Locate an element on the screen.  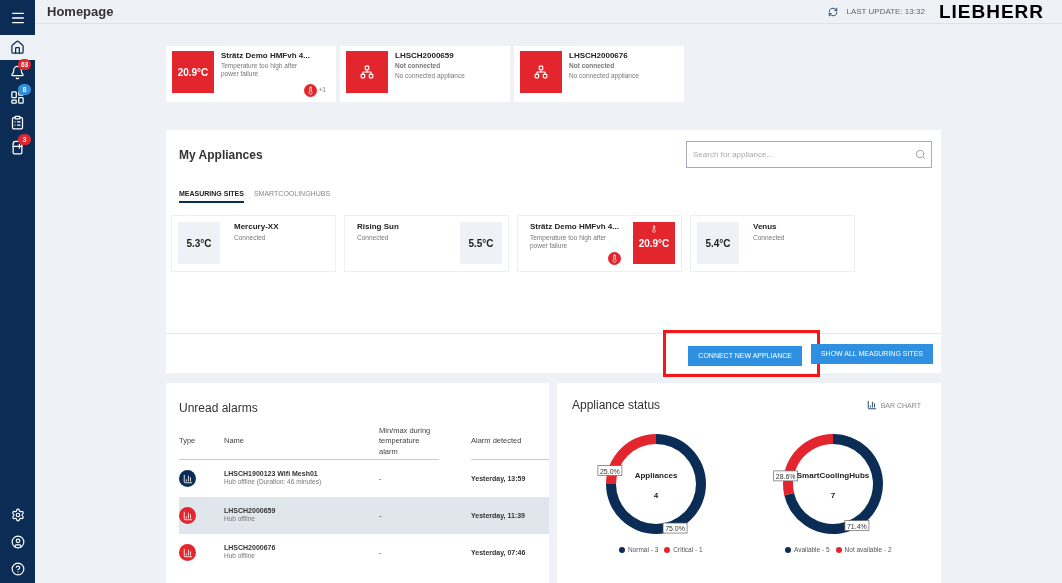
chart-total: 4 is located at coordinates (655, 495).